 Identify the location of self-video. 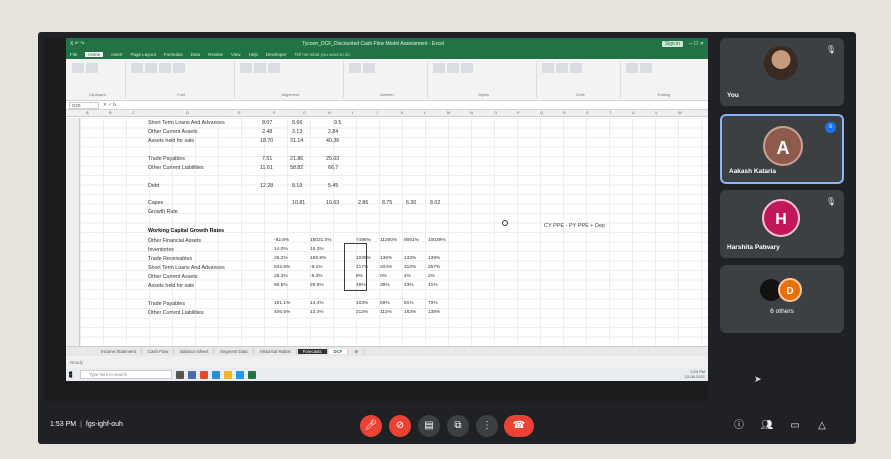
(781, 63).